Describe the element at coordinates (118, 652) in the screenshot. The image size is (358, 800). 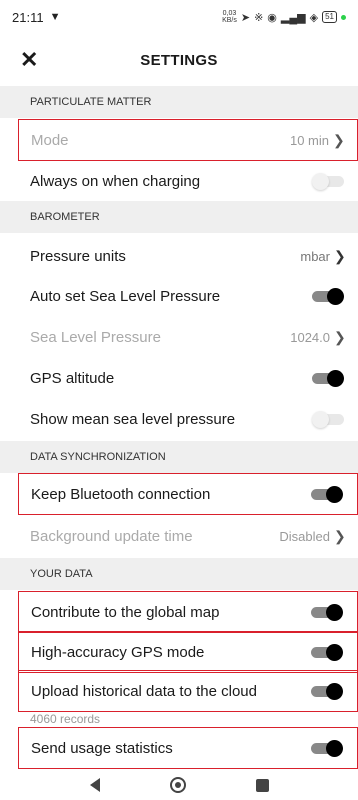
I see `high-accuracy-gps-label: High-accuracy GPS mode` at that location.